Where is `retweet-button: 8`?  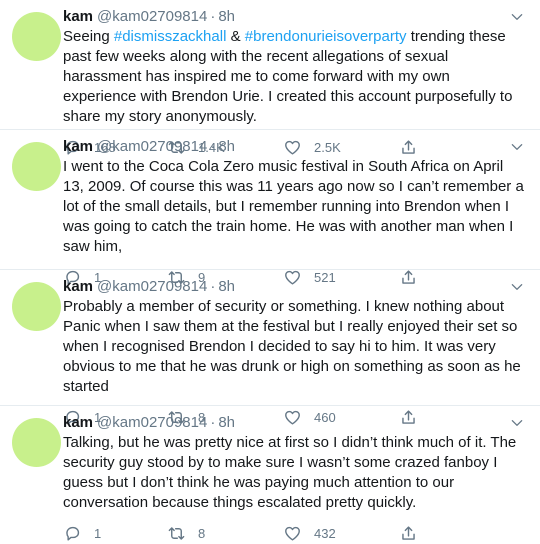 retweet-button: 8 is located at coordinates (225, 533).